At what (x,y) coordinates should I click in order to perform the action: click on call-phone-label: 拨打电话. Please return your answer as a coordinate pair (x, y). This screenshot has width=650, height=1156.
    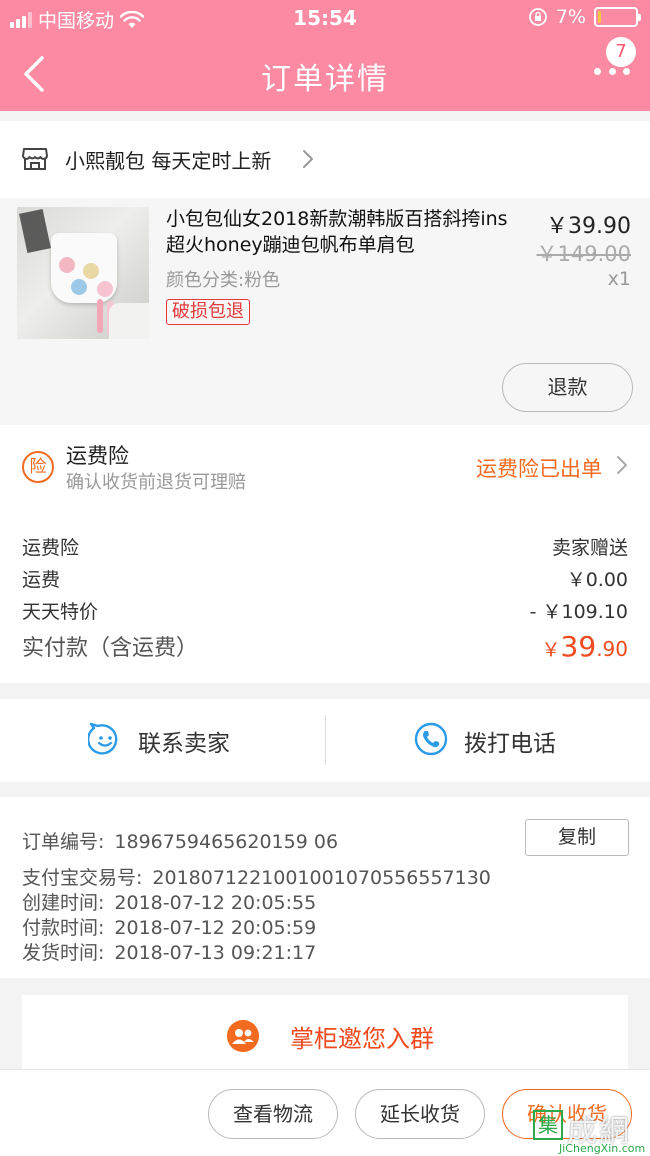
    Looking at the image, I should click on (510, 744).